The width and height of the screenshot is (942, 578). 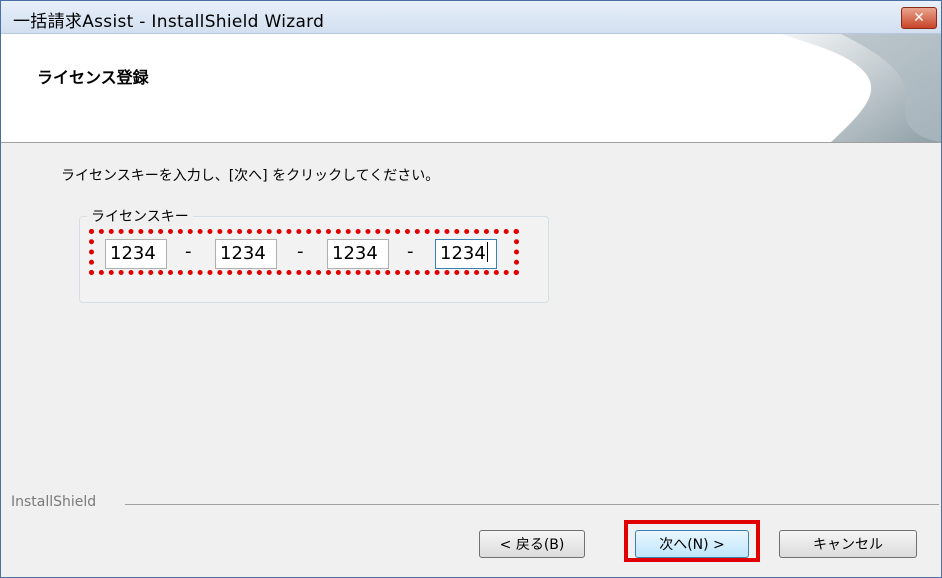 What do you see at coordinates (169, 22) in the screenshot?
I see `window-title: 一括請求Assist - InstallShield Wizard` at bounding box center [169, 22].